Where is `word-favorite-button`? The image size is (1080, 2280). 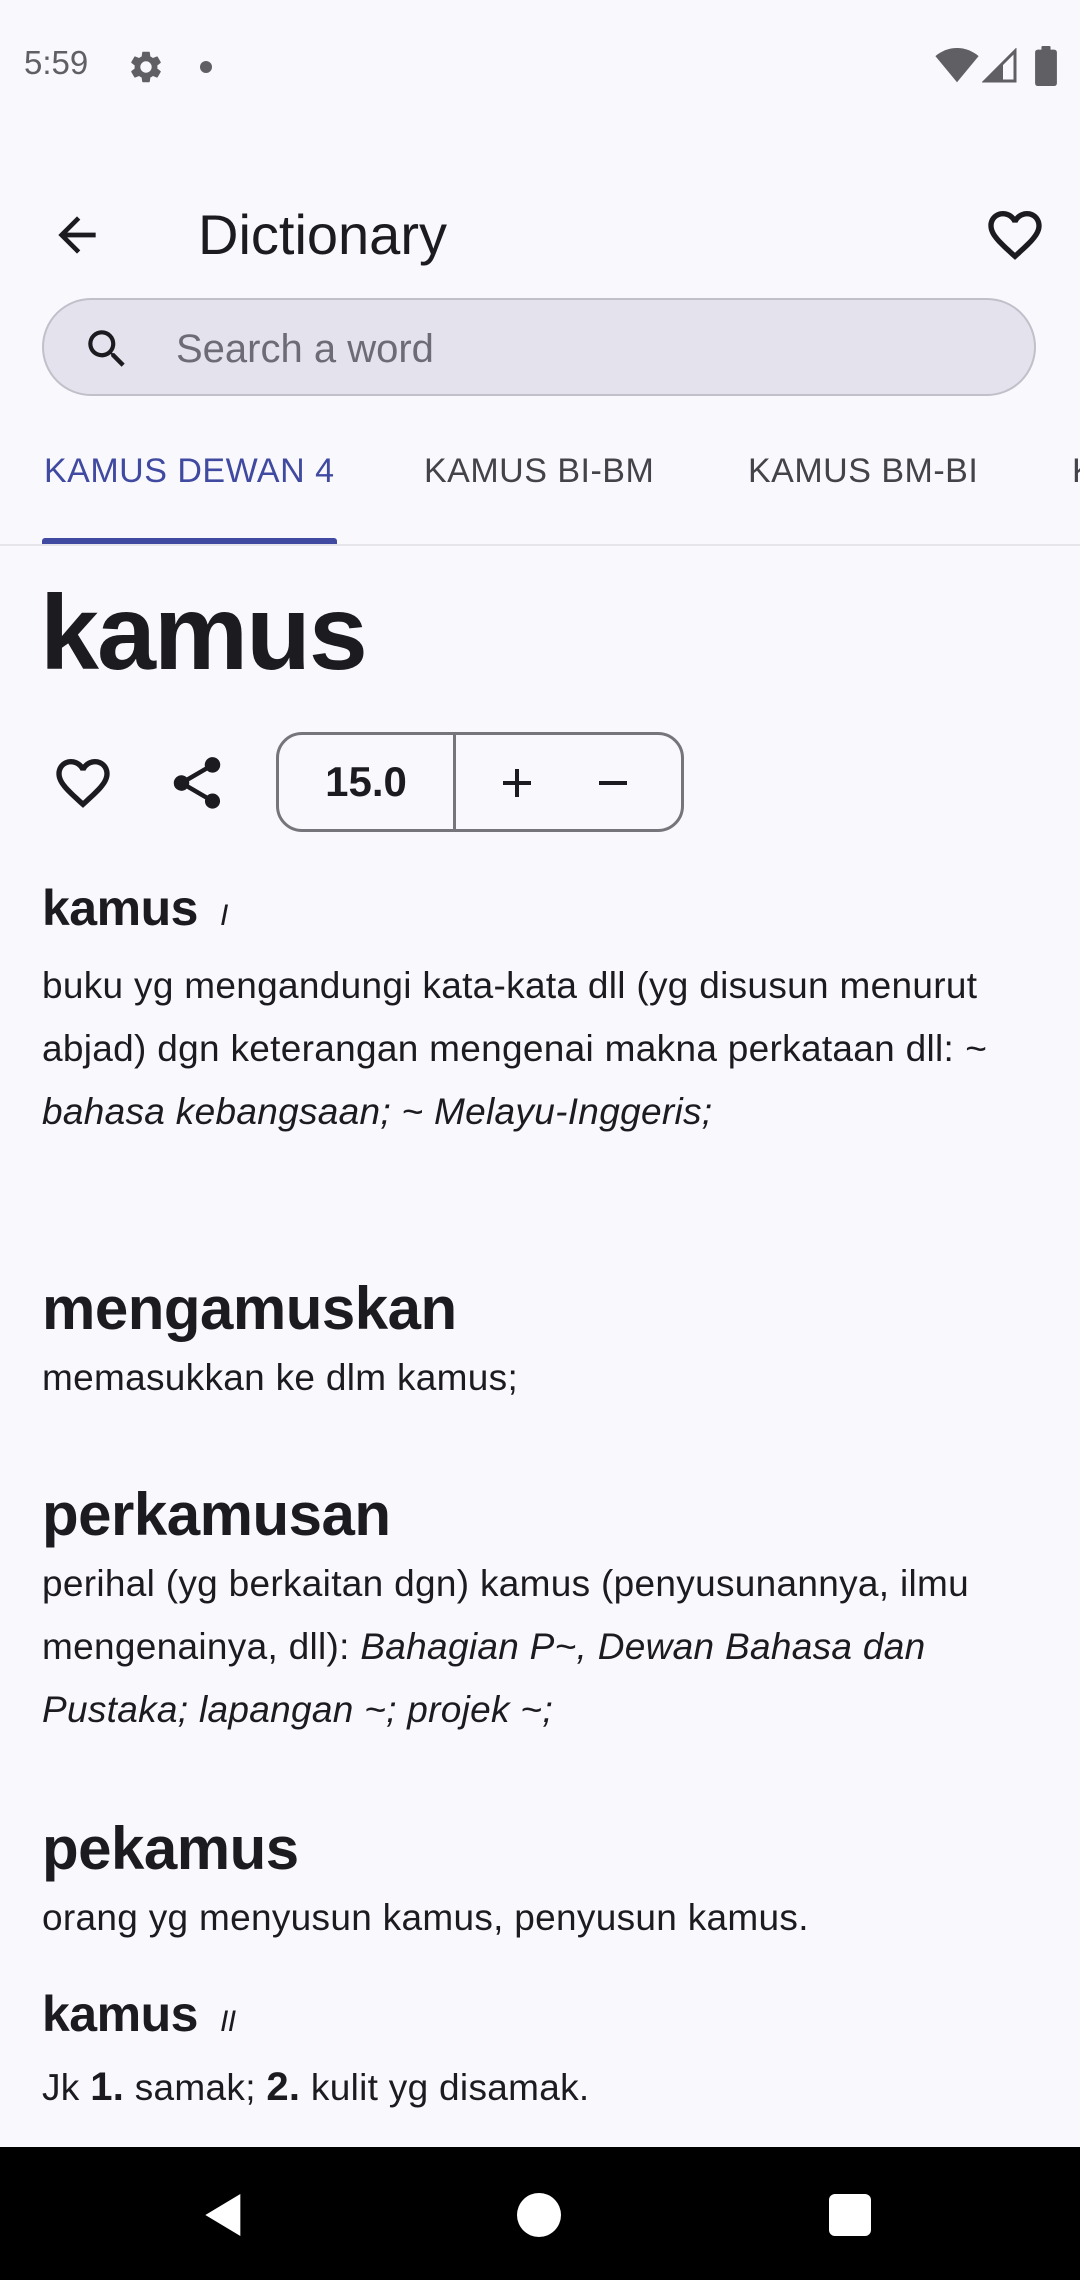 word-favorite-button is located at coordinates (83, 783).